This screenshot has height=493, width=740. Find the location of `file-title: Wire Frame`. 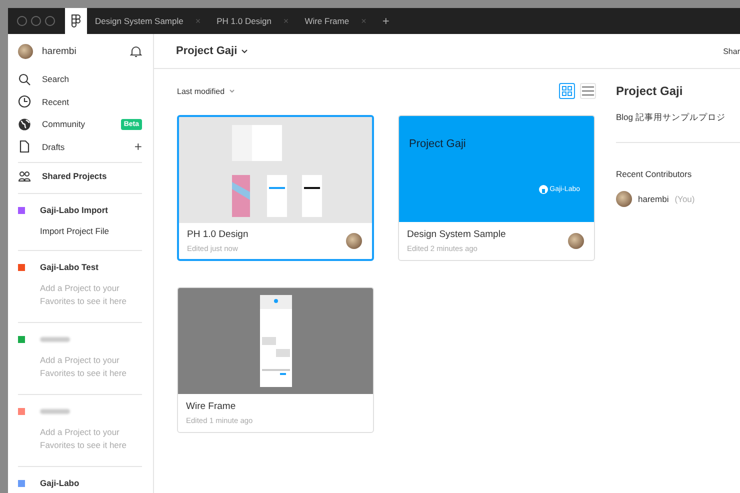

file-title: Wire Frame is located at coordinates (211, 406).